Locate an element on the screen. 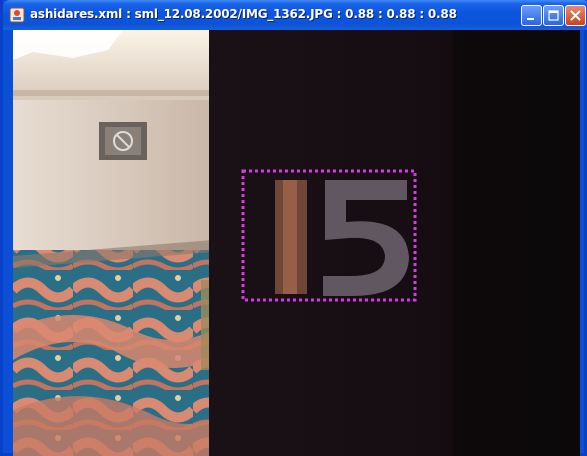 The image size is (587, 456). close-icon is located at coordinates (575, 15).